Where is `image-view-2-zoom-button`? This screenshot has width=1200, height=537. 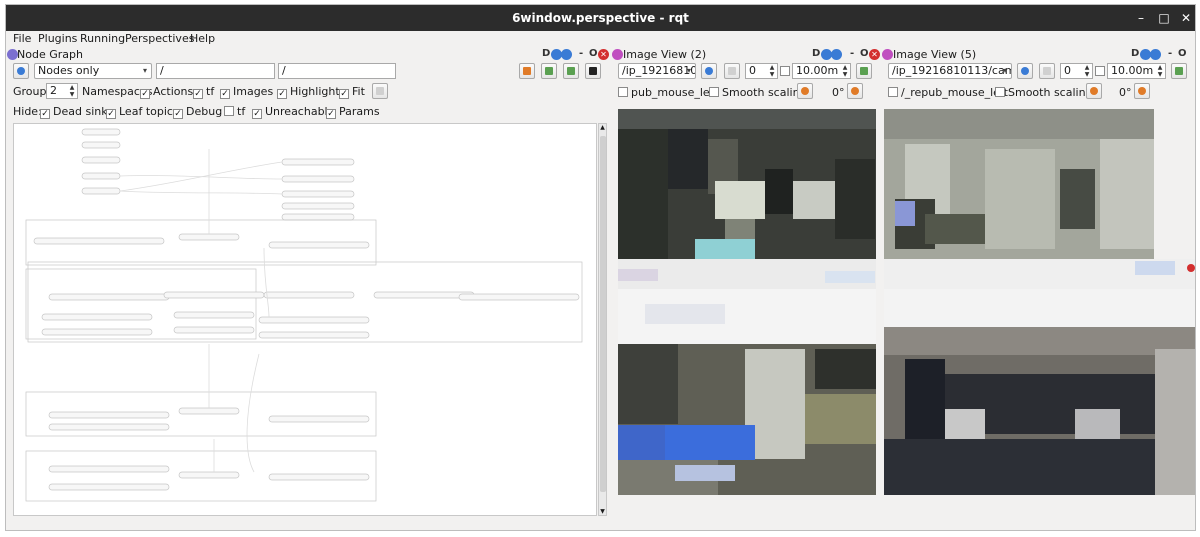 image-view-2-zoom-button is located at coordinates (732, 71).